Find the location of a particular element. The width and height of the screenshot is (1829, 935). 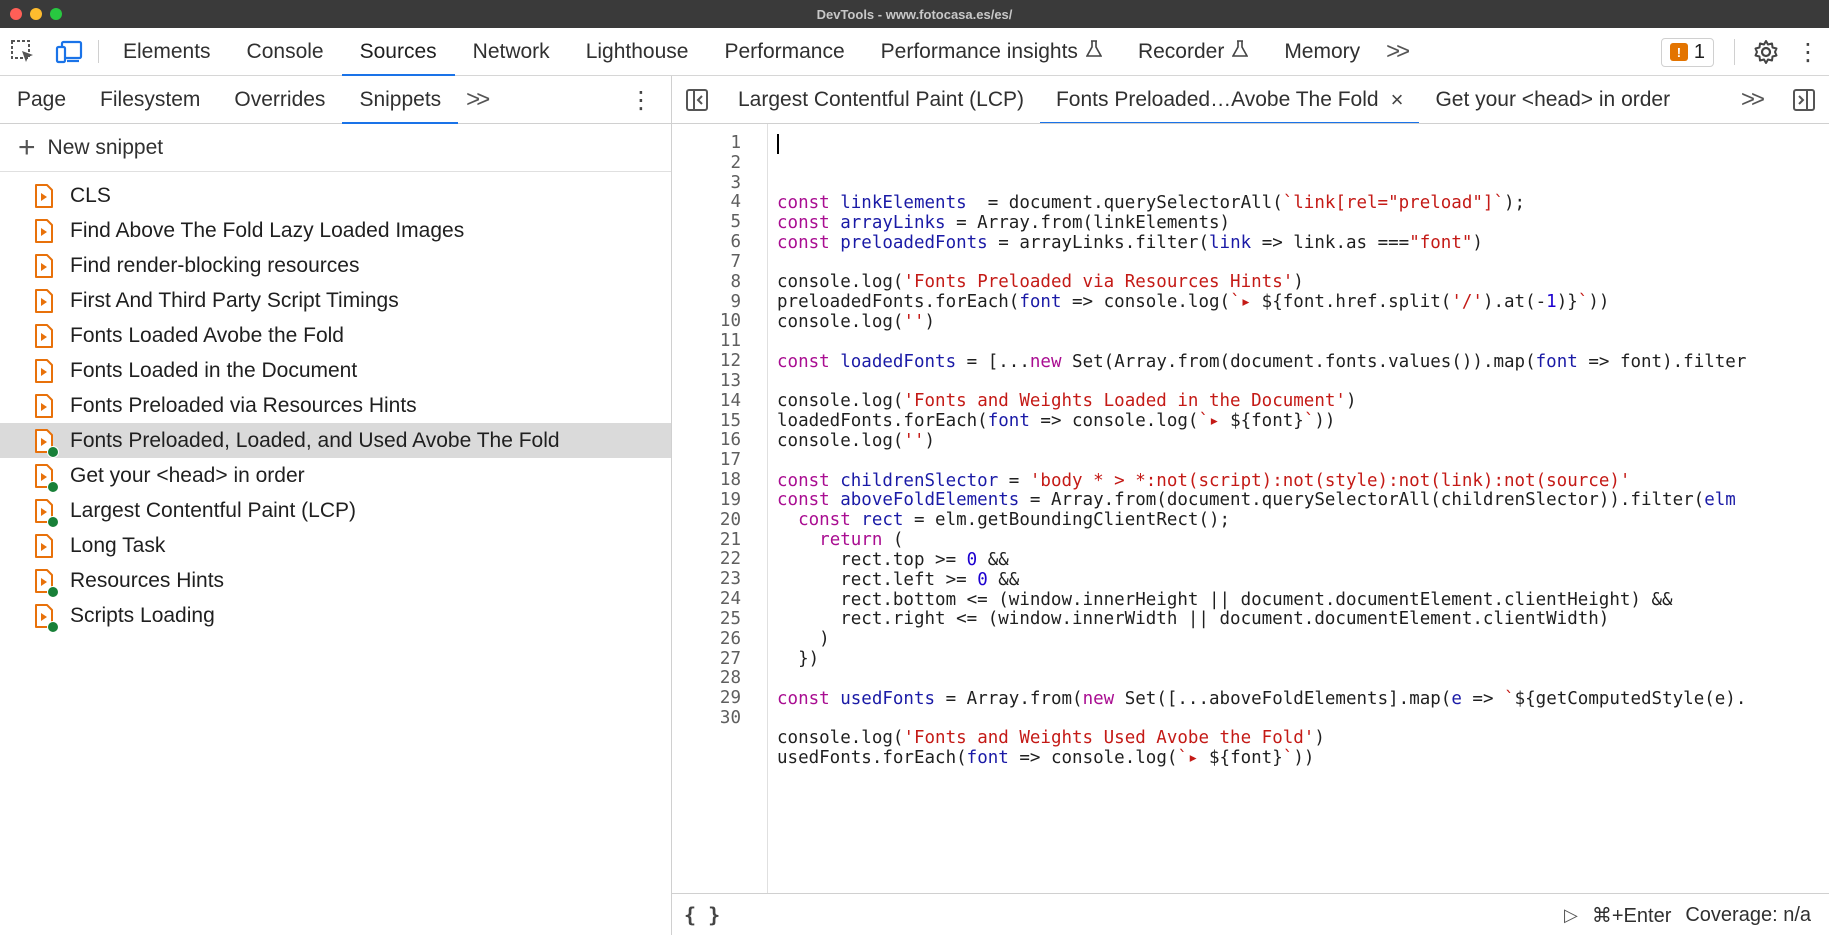

settings-gear-icon is located at coordinates (1766, 52).